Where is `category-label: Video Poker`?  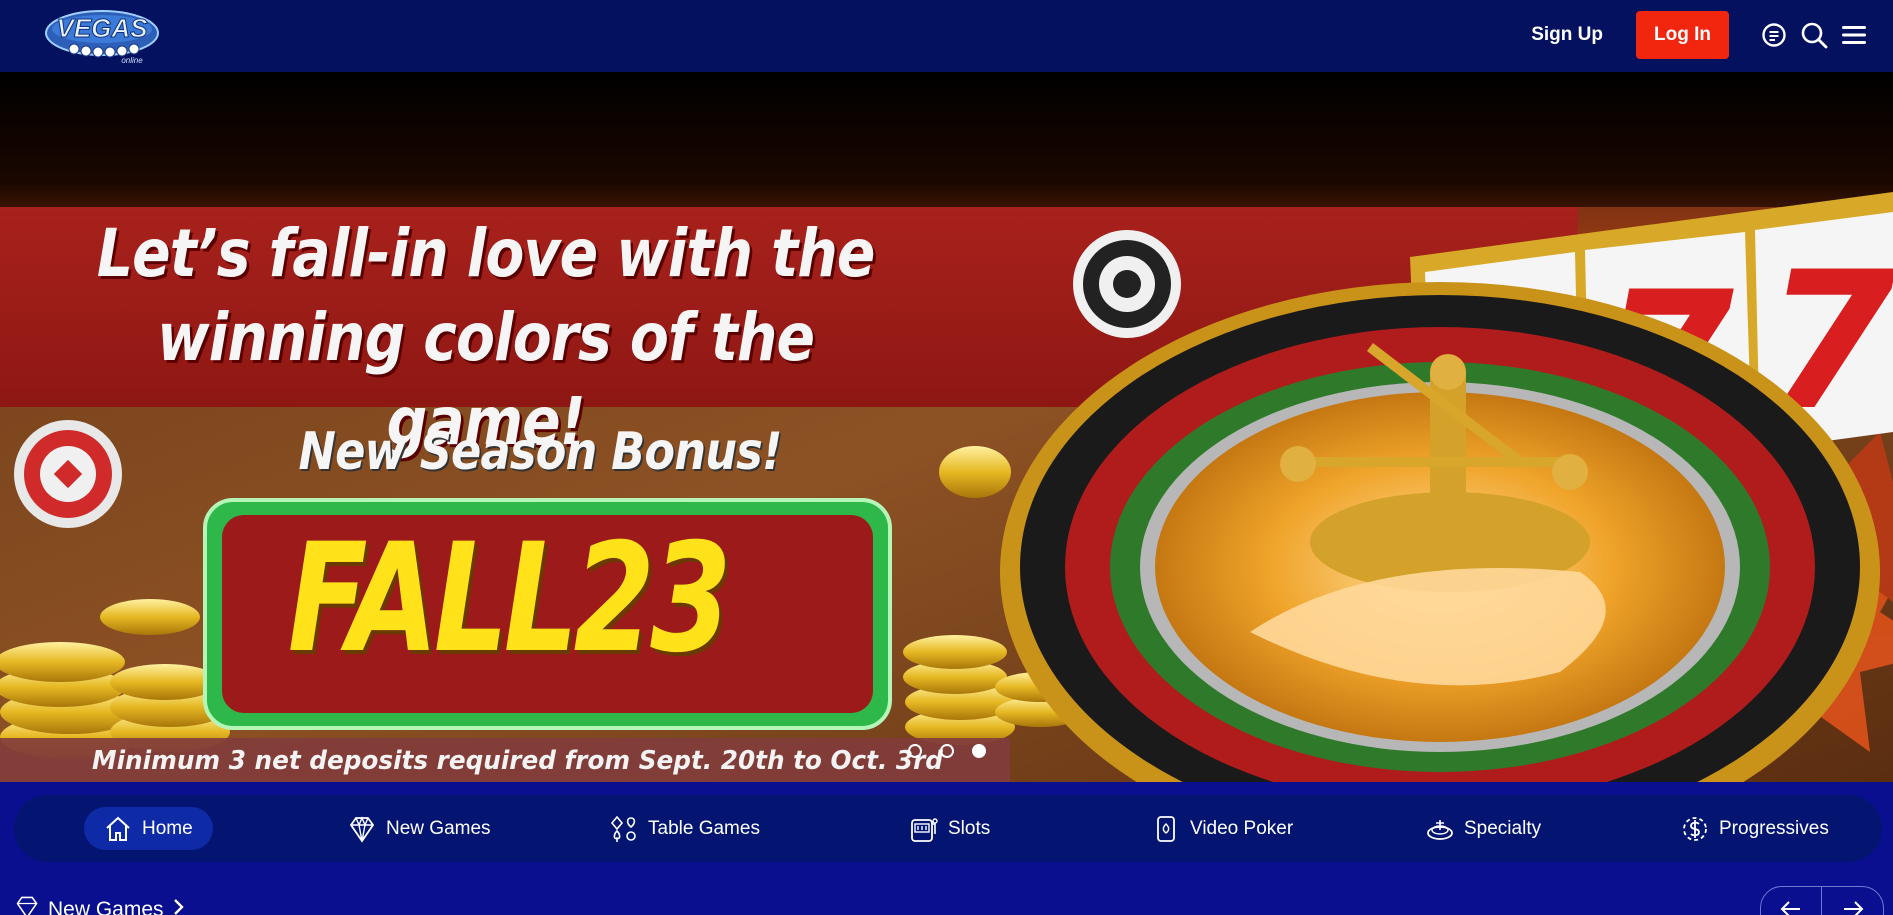
category-label: Video Poker is located at coordinates (1242, 828).